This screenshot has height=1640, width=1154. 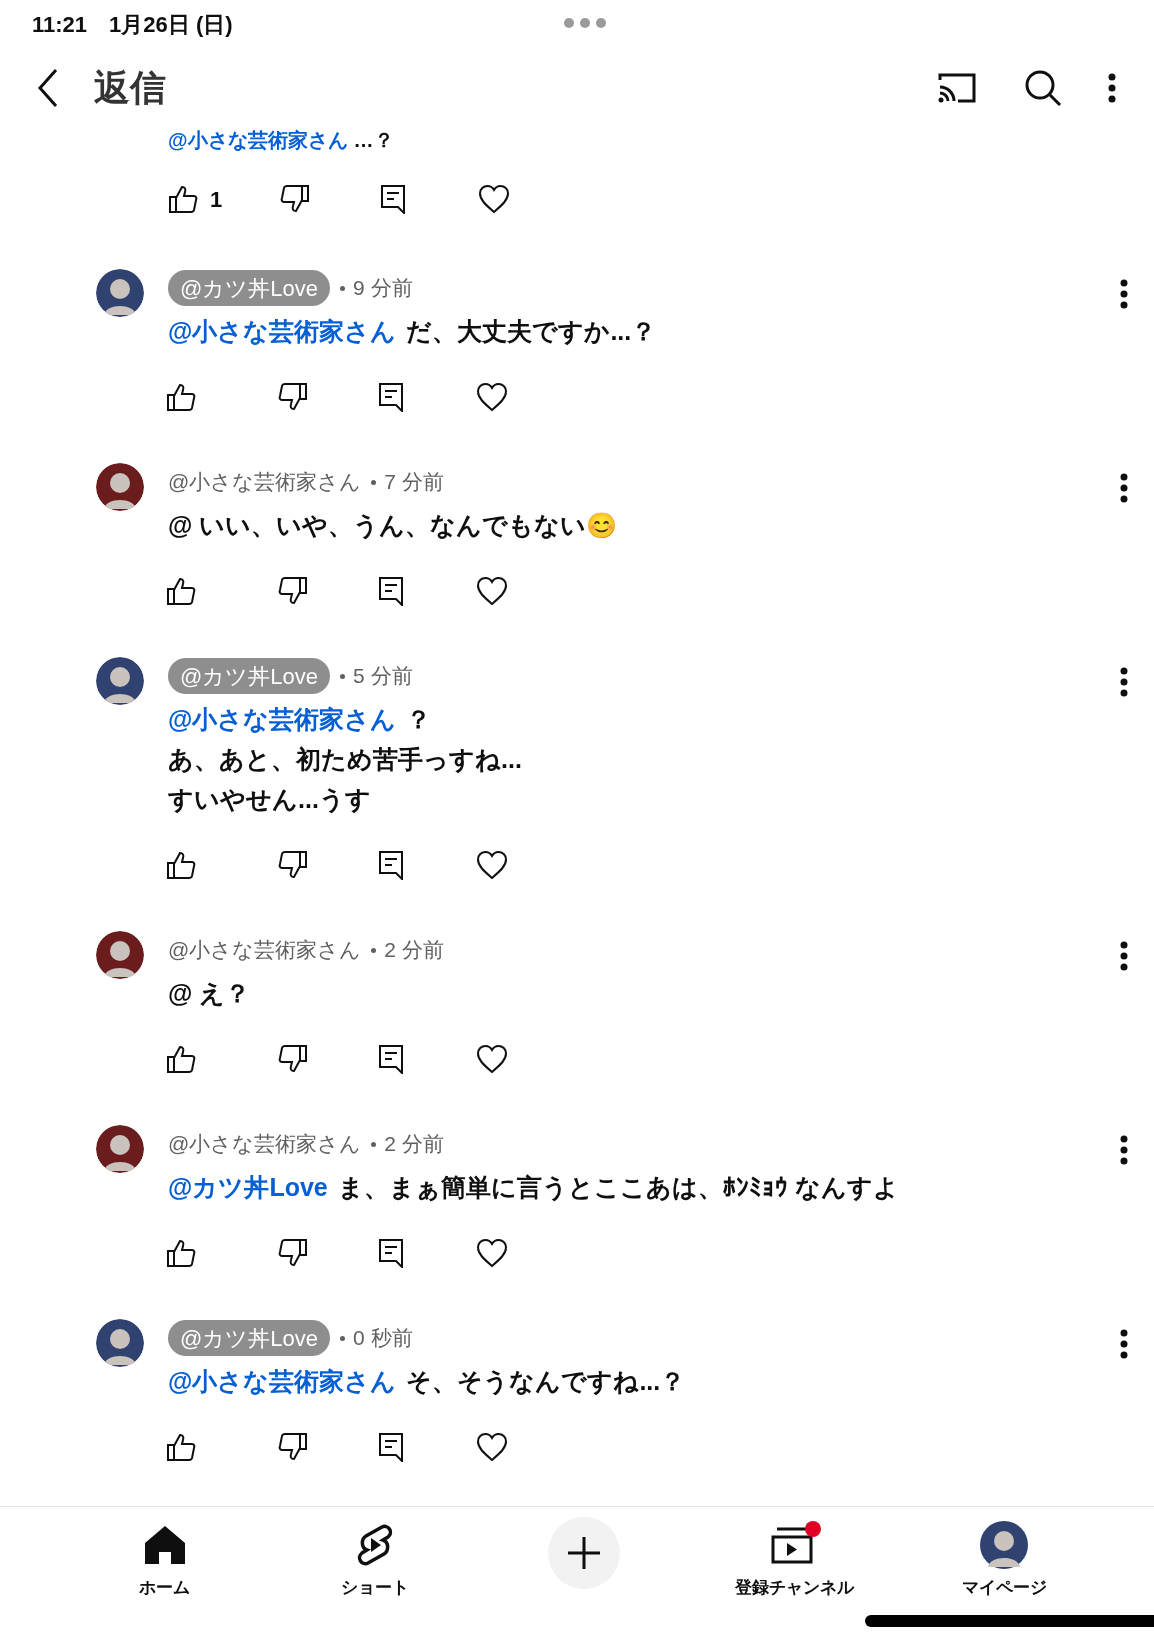 I want to click on comment-text: ？, so click(x=419, y=719).